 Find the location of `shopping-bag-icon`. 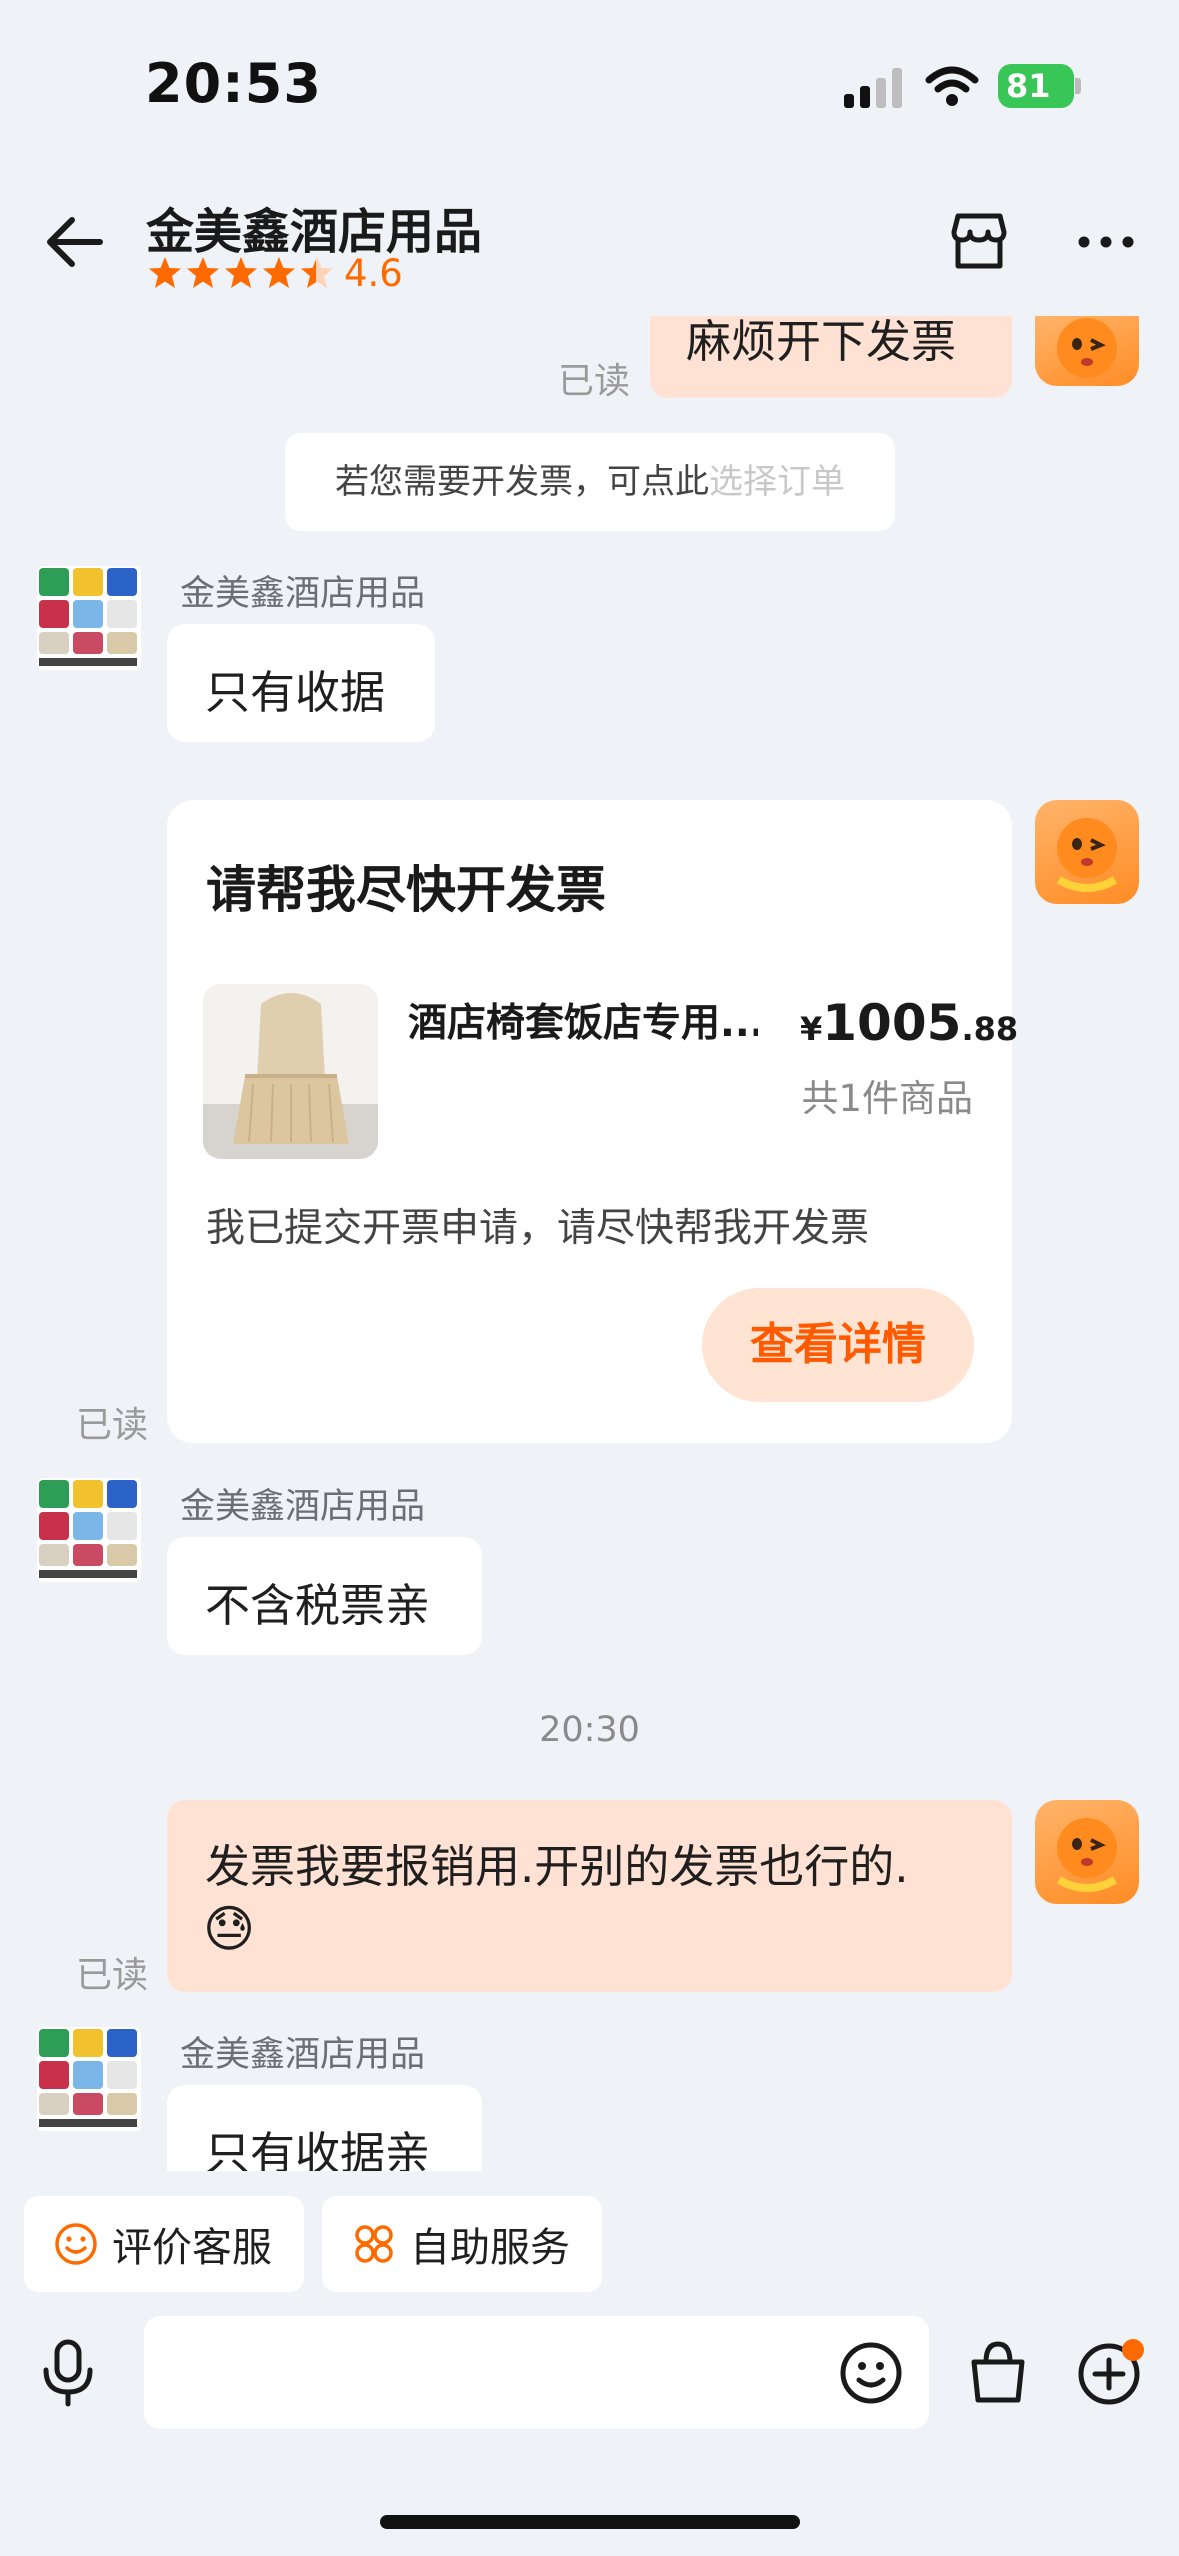

shopping-bag-icon is located at coordinates (998, 2372).